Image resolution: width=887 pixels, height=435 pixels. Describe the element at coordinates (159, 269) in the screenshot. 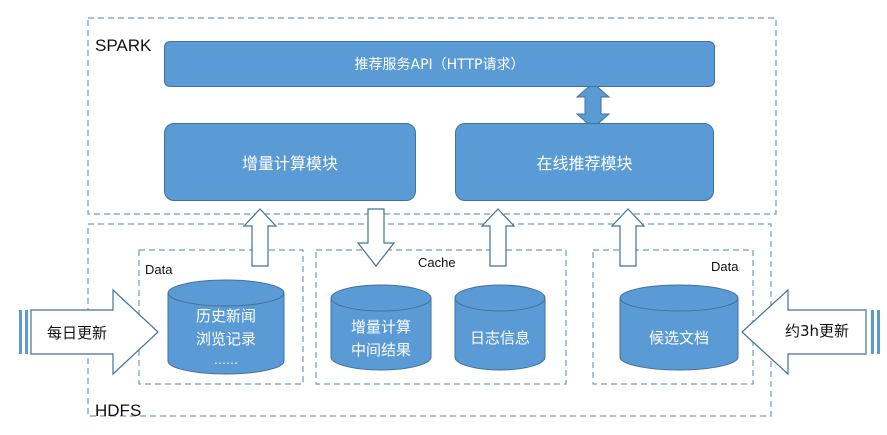

I see `data-left-label: Data` at that location.